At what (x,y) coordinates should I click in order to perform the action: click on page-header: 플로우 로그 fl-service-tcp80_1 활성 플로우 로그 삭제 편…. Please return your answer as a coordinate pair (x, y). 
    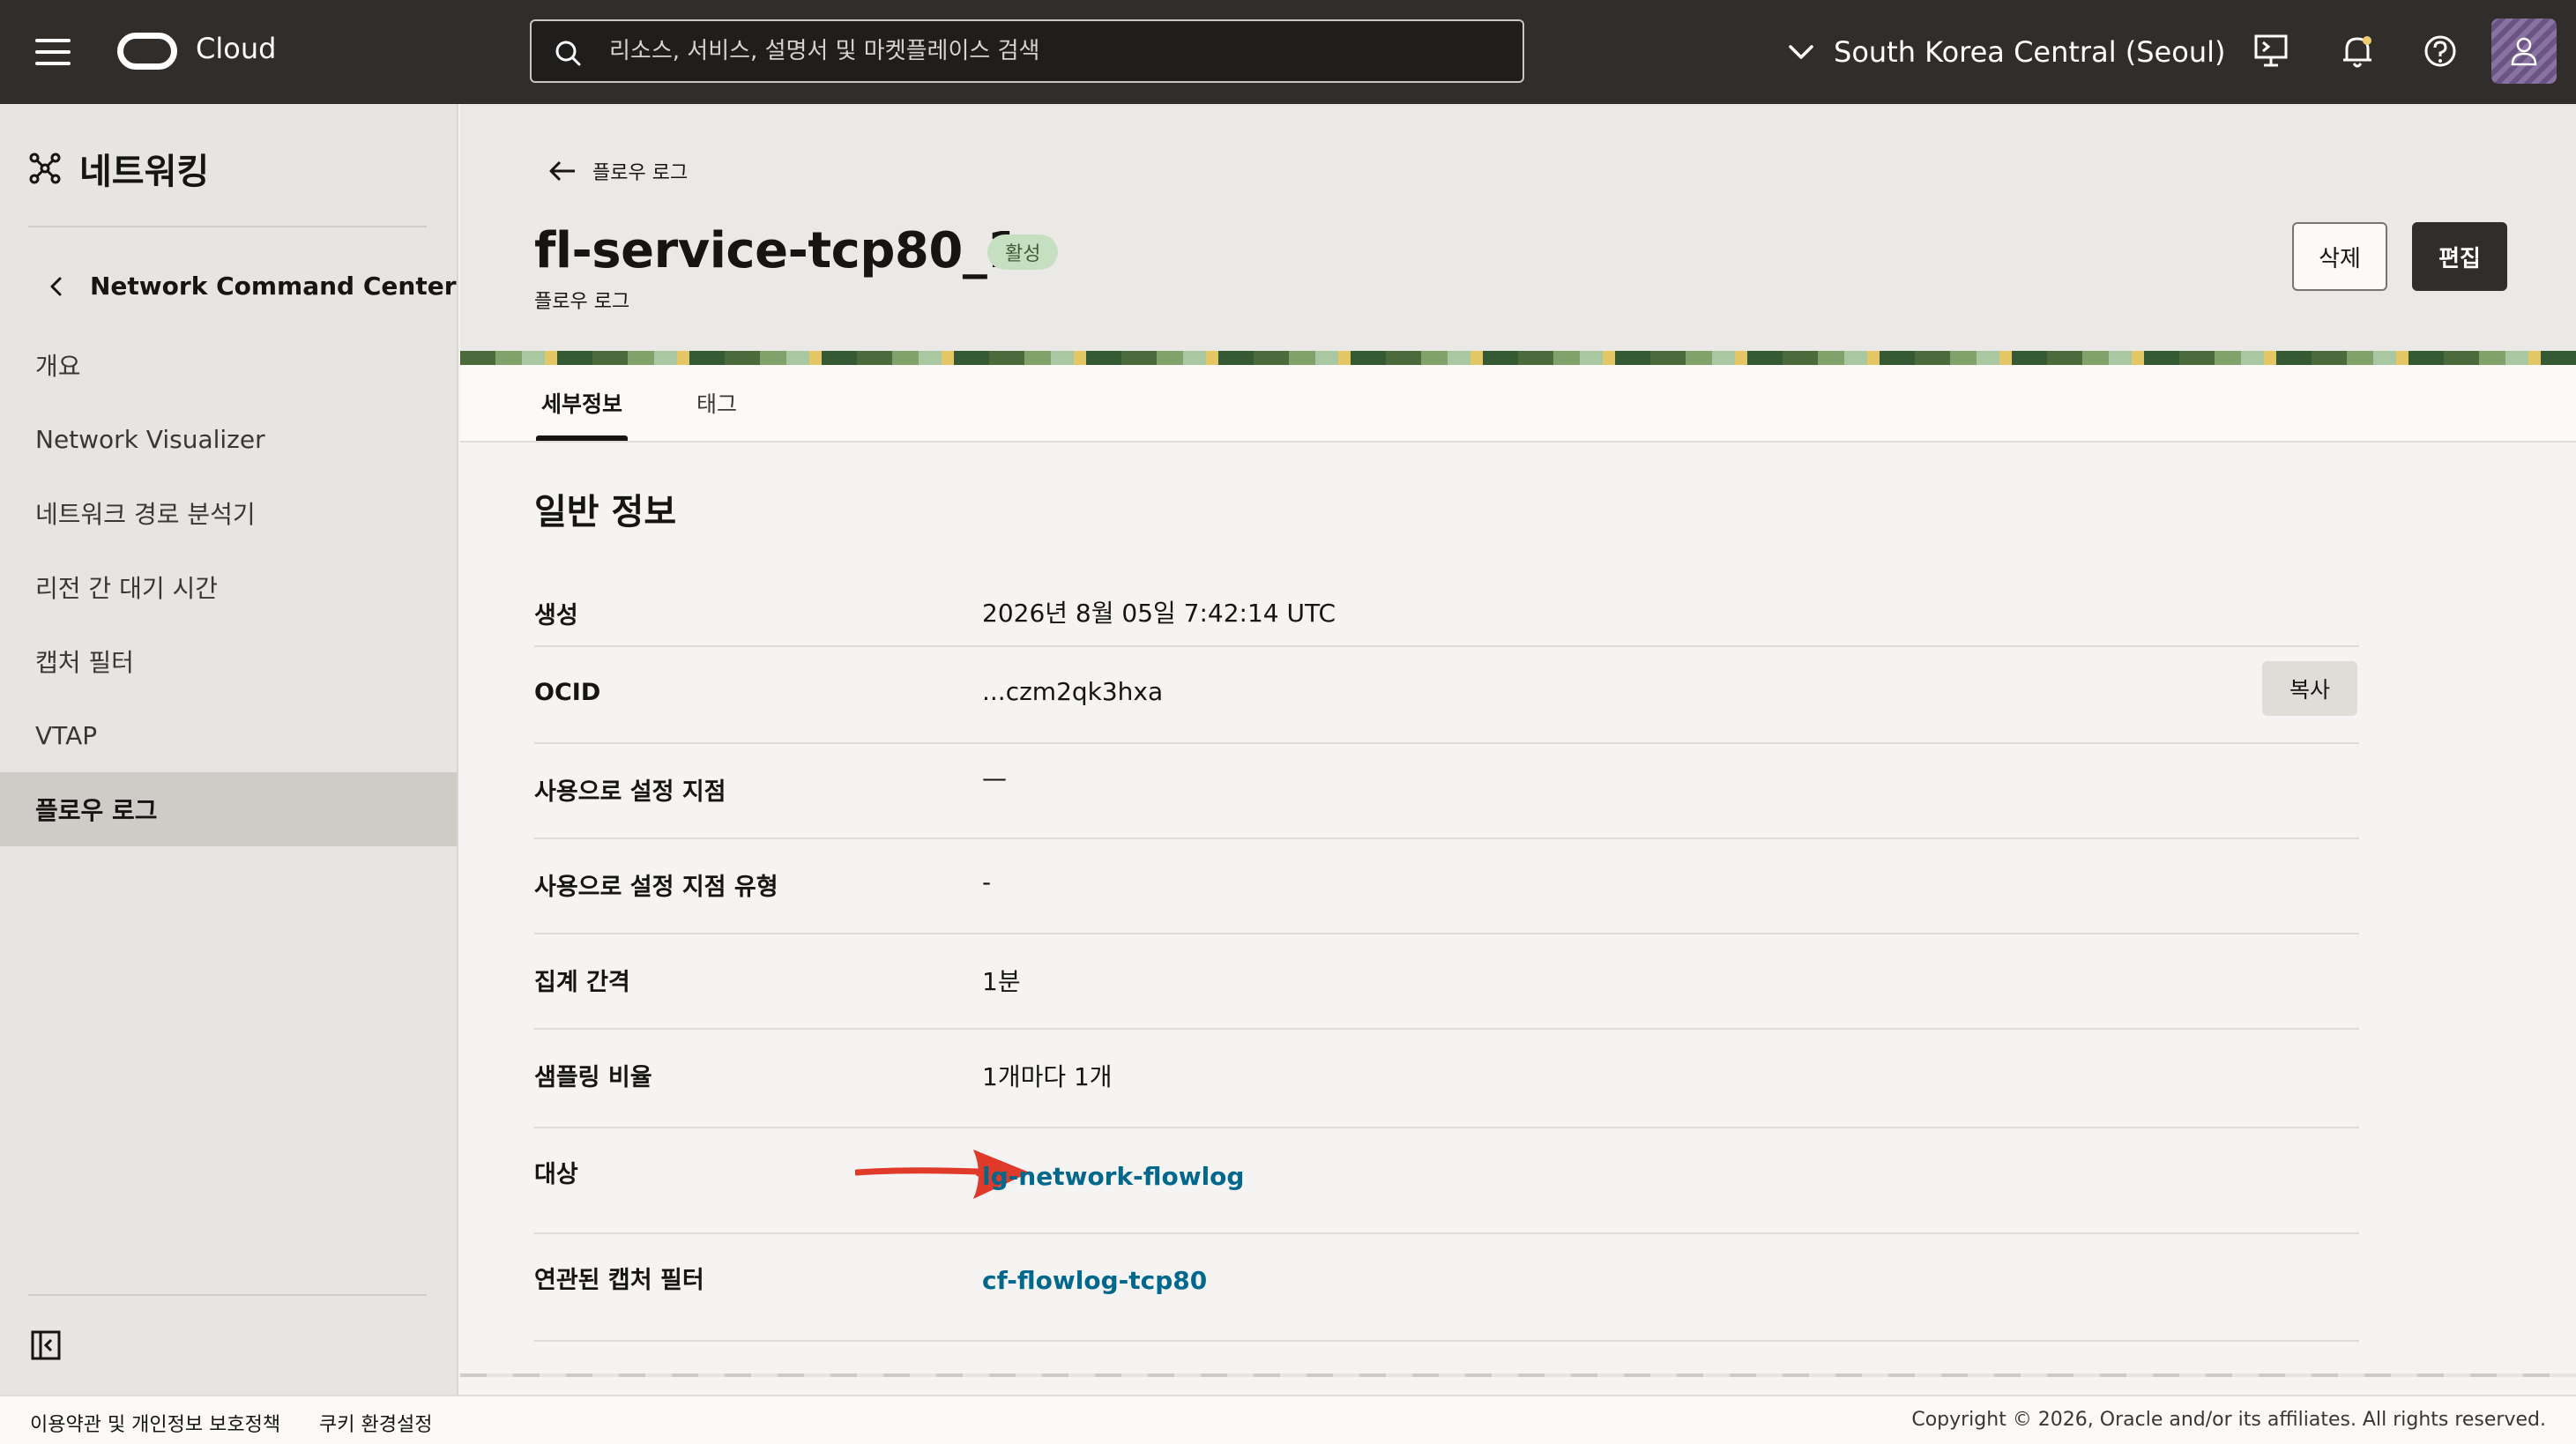
    Looking at the image, I should click on (1518, 234).